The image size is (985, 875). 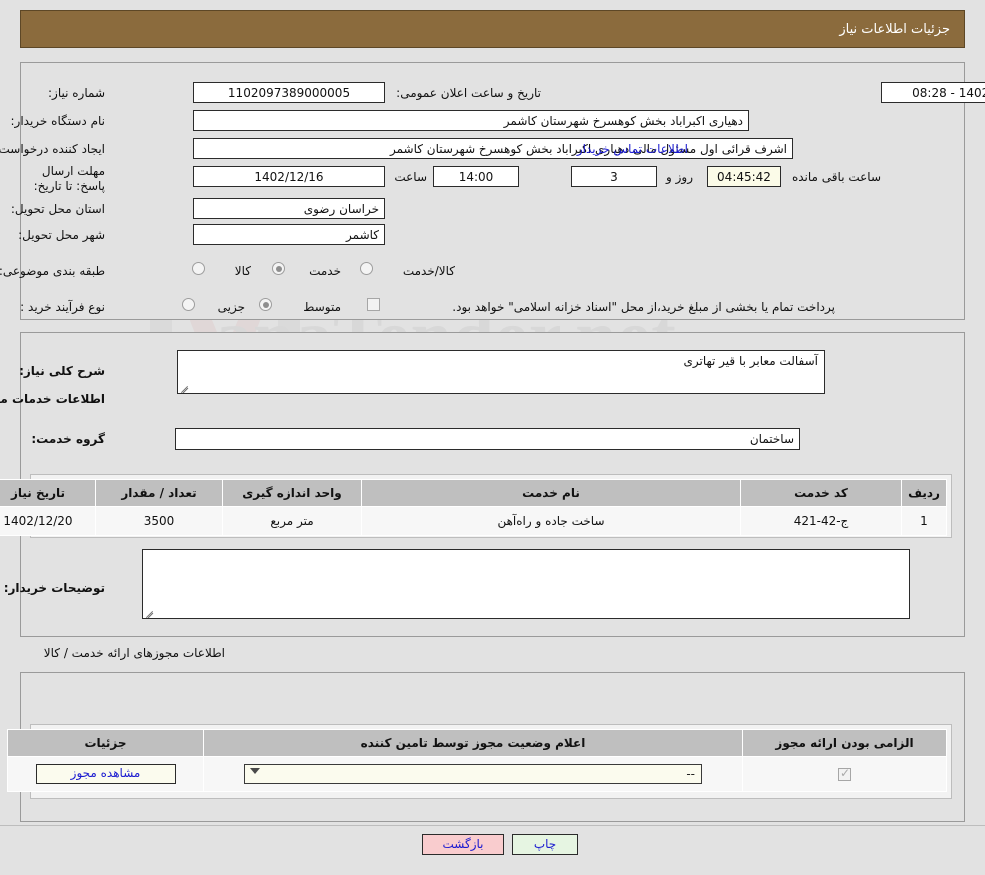 I want to click on cell-need-date: 1402/12/20, so click(x=48, y=521).